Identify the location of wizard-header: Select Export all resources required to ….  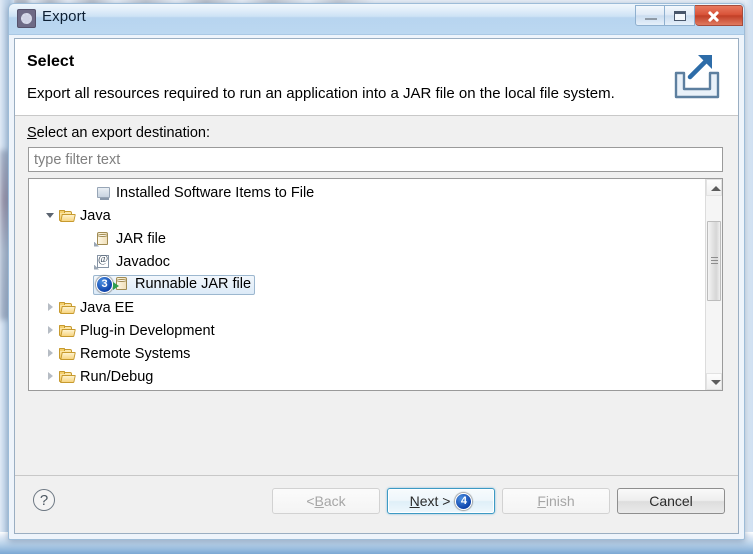
(376, 77).